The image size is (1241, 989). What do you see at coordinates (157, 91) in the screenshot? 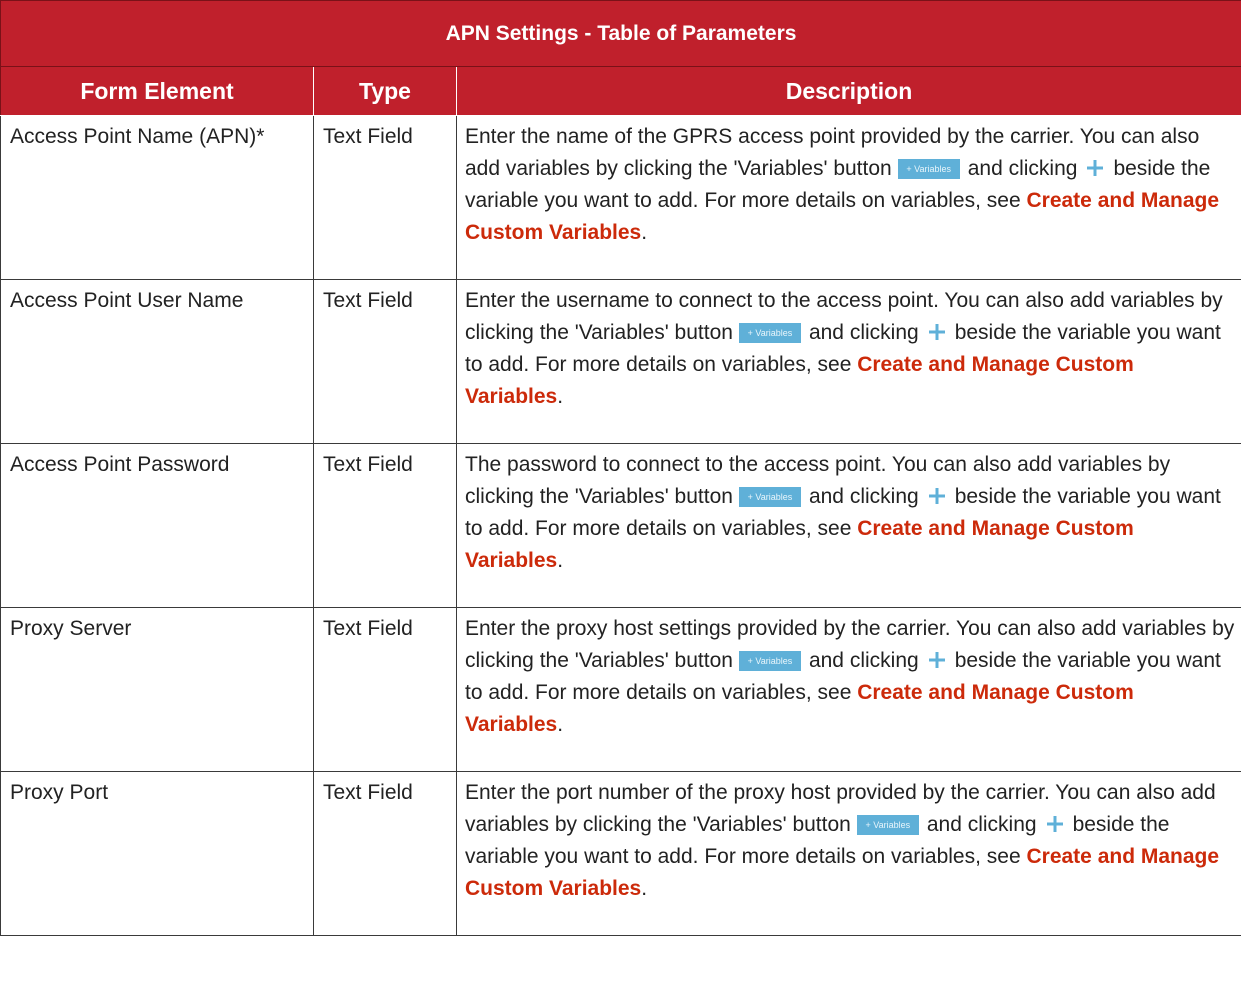
I see `column-header-form-element: Form Element` at bounding box center [157, 91].